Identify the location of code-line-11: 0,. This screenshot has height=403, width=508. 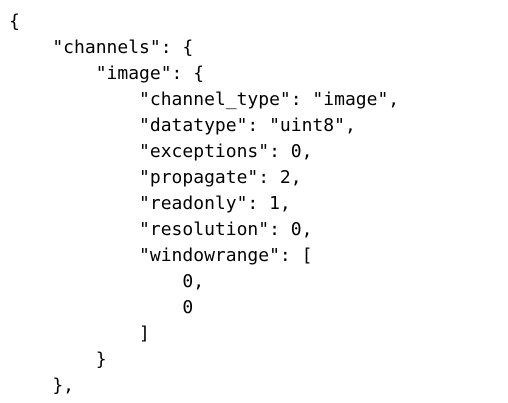
(107, 281).